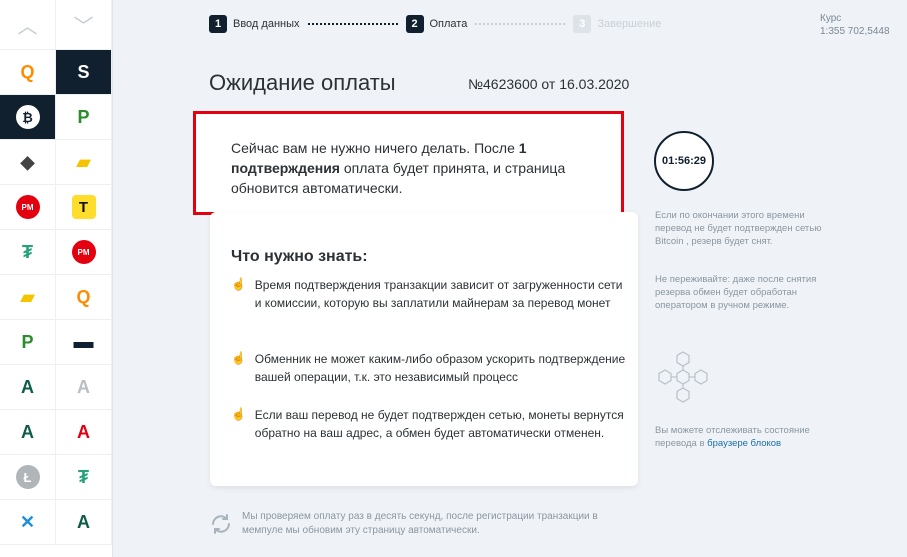 This screenshot has width=907, height=557. I want to click on exchange-rate: Курс 1:355 702,5448, so click(855, 25).